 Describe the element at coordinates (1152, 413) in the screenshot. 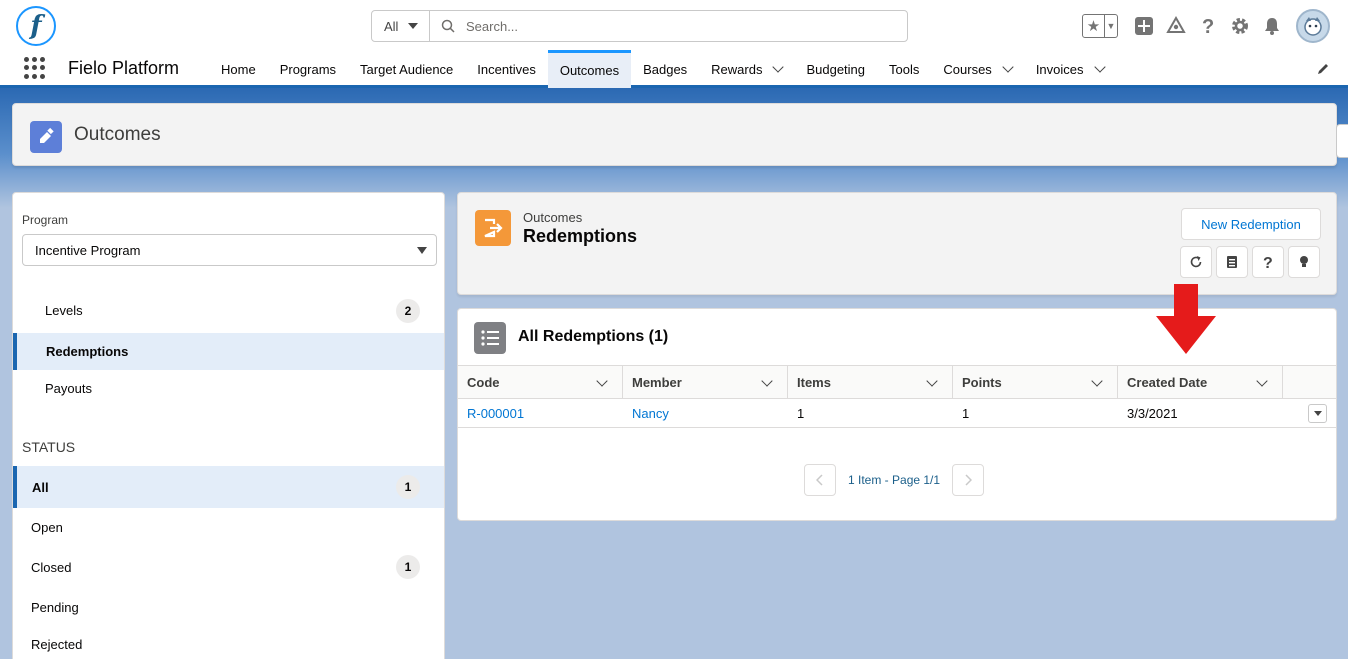

I see `cell-created-date: 3/3/2021` at that location.